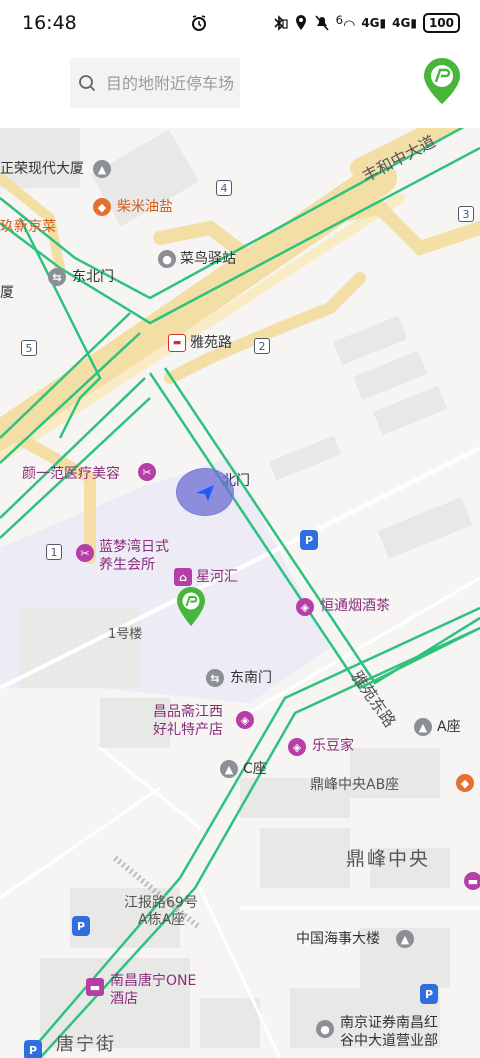  Describe the element at coordinates (322, 23) in the screenshot. I see `mute-icon` at that location.